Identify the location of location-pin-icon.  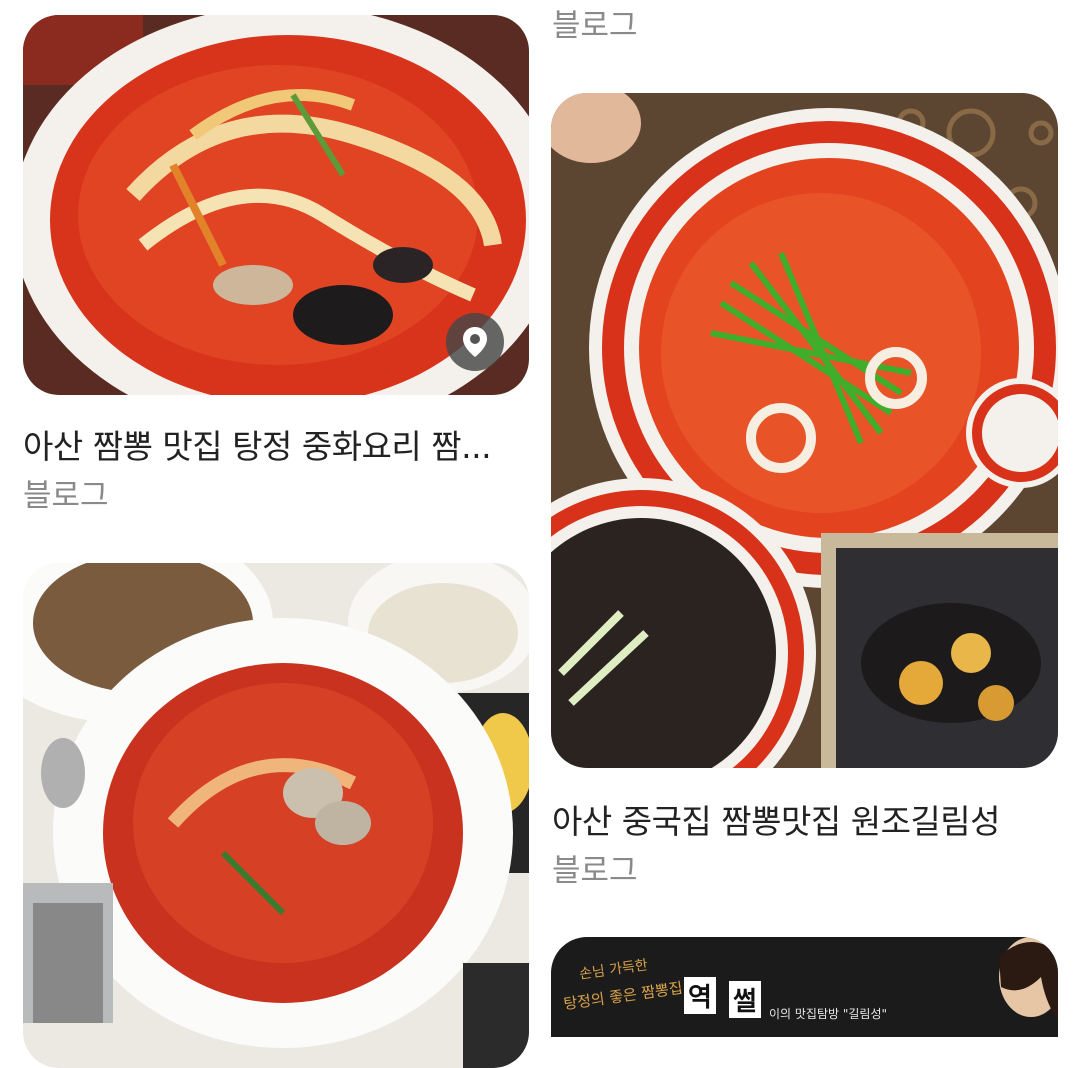
(475, 342).